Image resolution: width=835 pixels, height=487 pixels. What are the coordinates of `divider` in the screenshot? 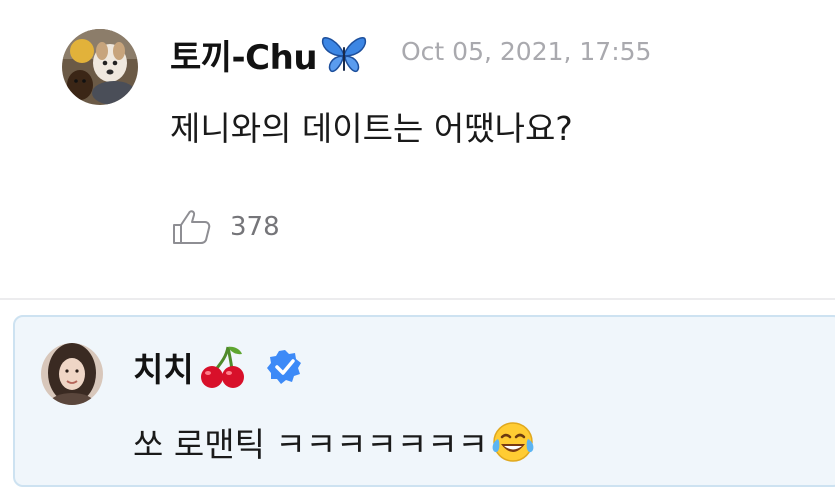 It's located at (417, 299).